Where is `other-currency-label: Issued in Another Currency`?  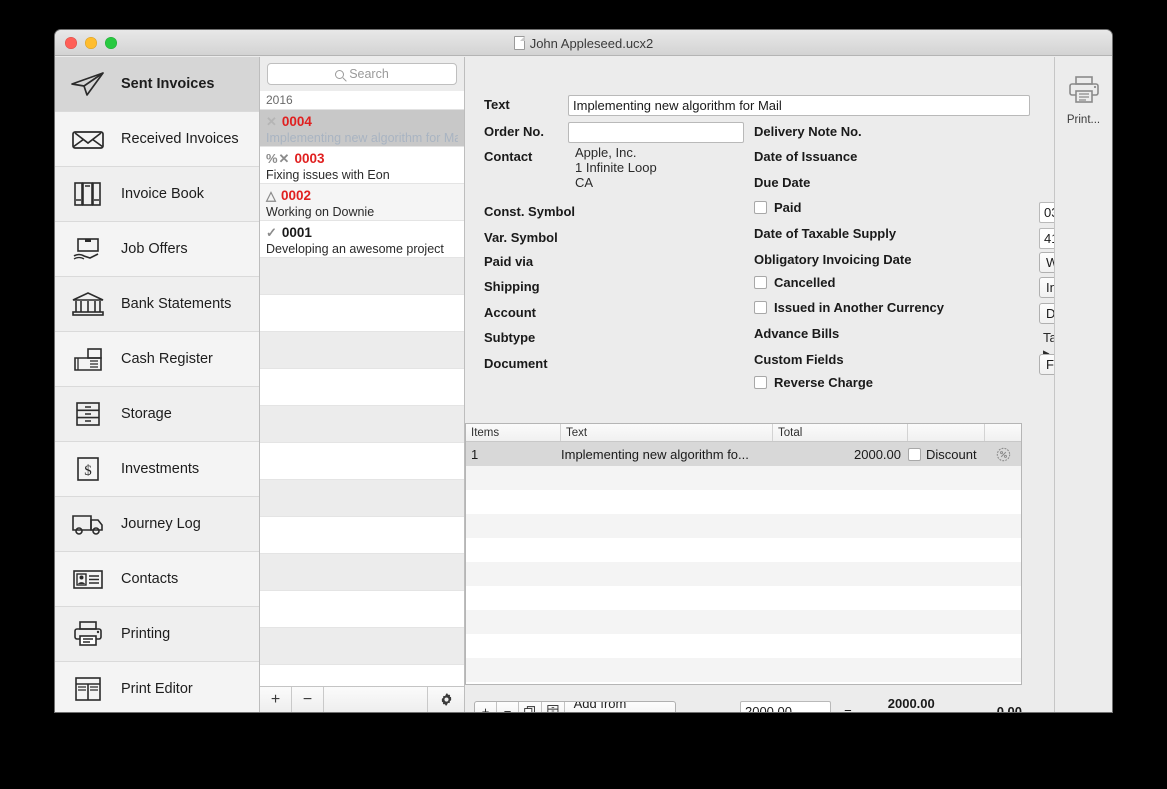
other-currency-label: Issued in Another Currency is located at coordinates (859, 307).